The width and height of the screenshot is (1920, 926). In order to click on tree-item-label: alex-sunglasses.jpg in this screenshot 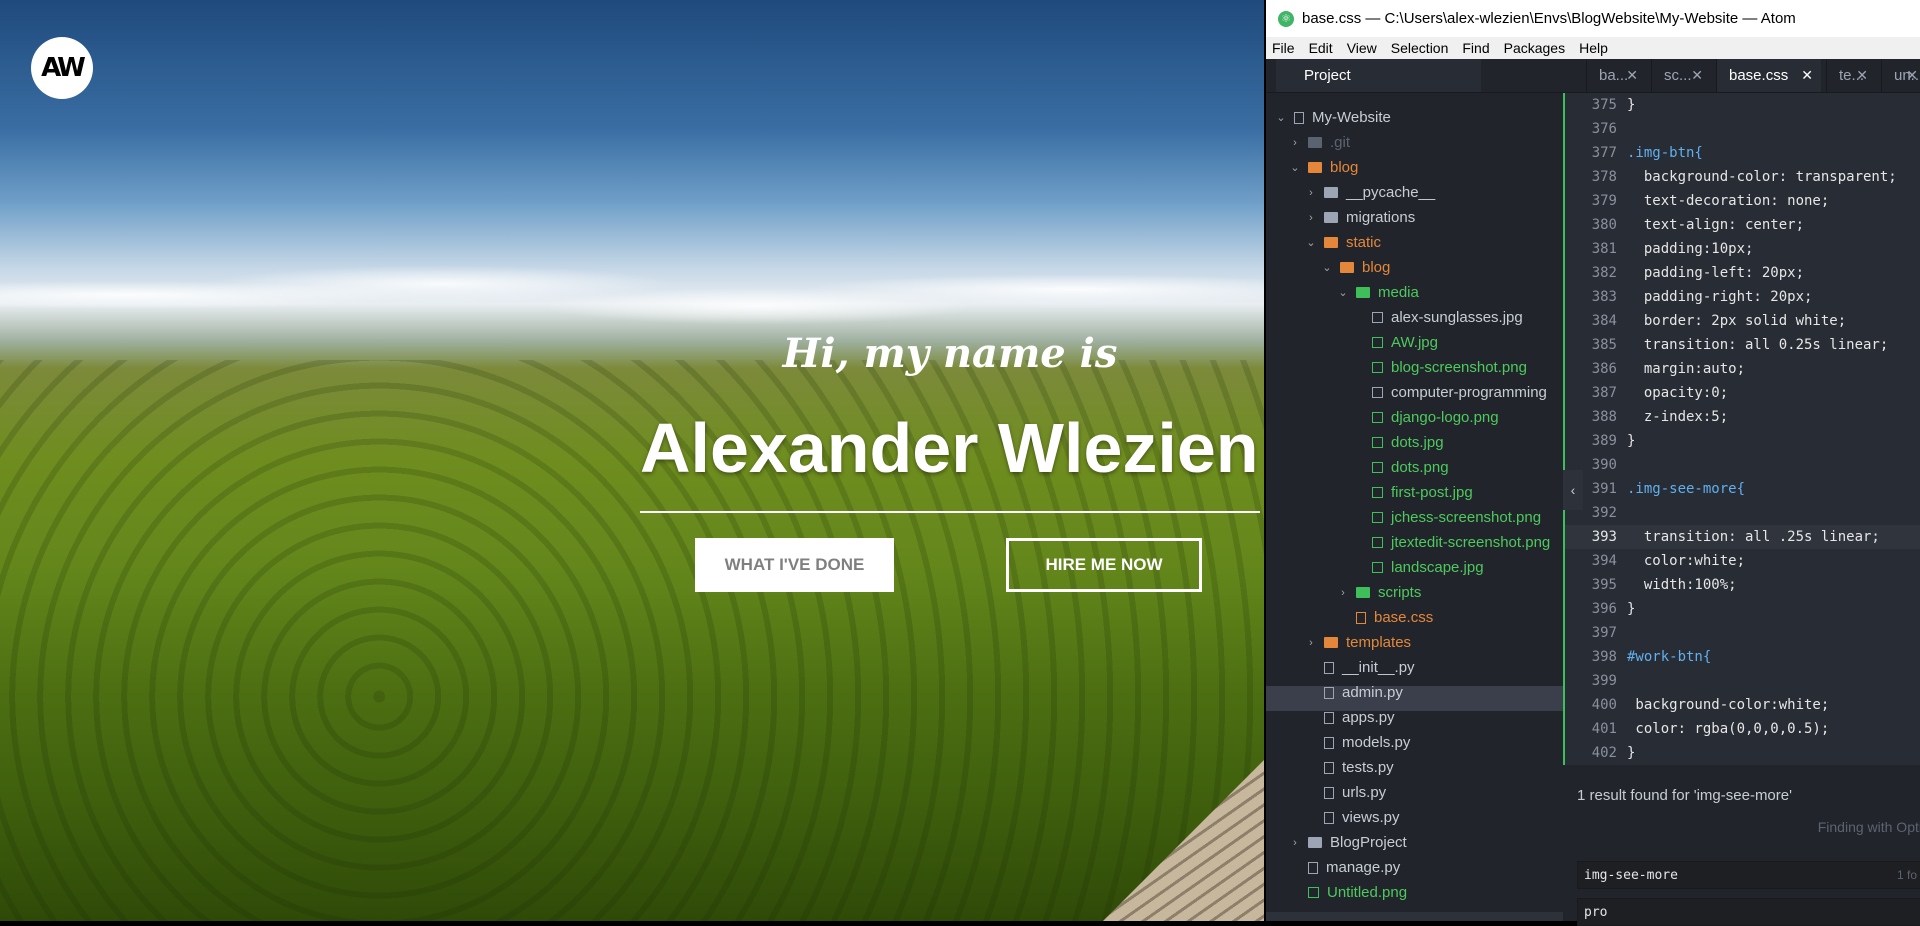, I will do `click(1457, 317)`.